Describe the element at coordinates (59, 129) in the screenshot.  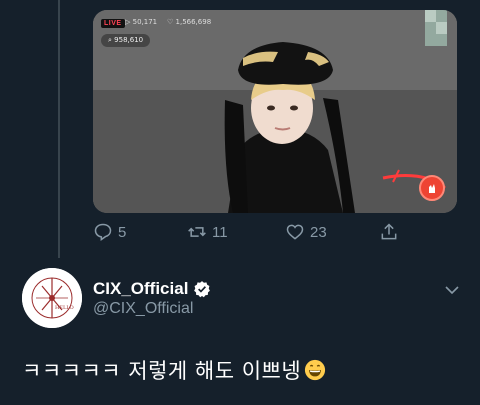
I see `thread-connector-line` at that location.